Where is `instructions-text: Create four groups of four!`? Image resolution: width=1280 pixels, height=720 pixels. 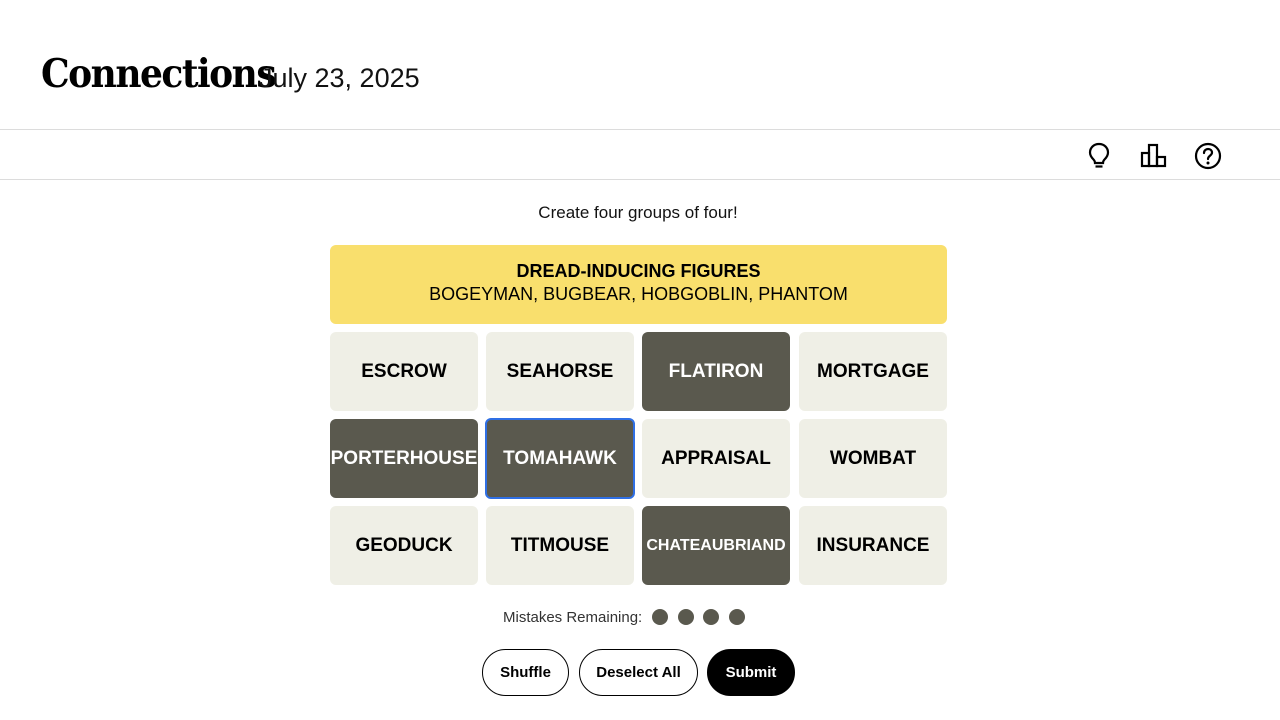 instructions-text: Create four groups of four! is located at coordinates (638, 212).